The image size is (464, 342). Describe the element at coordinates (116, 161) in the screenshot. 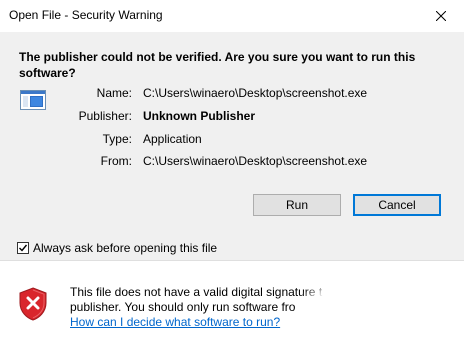

I see `detail-label: From:` at that location.